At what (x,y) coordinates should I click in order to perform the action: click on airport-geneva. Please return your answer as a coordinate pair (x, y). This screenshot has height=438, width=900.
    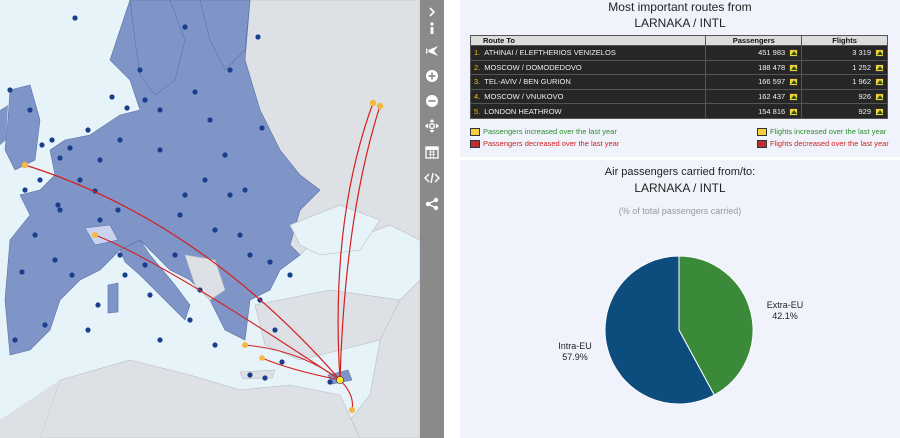
    Looking at the image, I should click on (95, 235).